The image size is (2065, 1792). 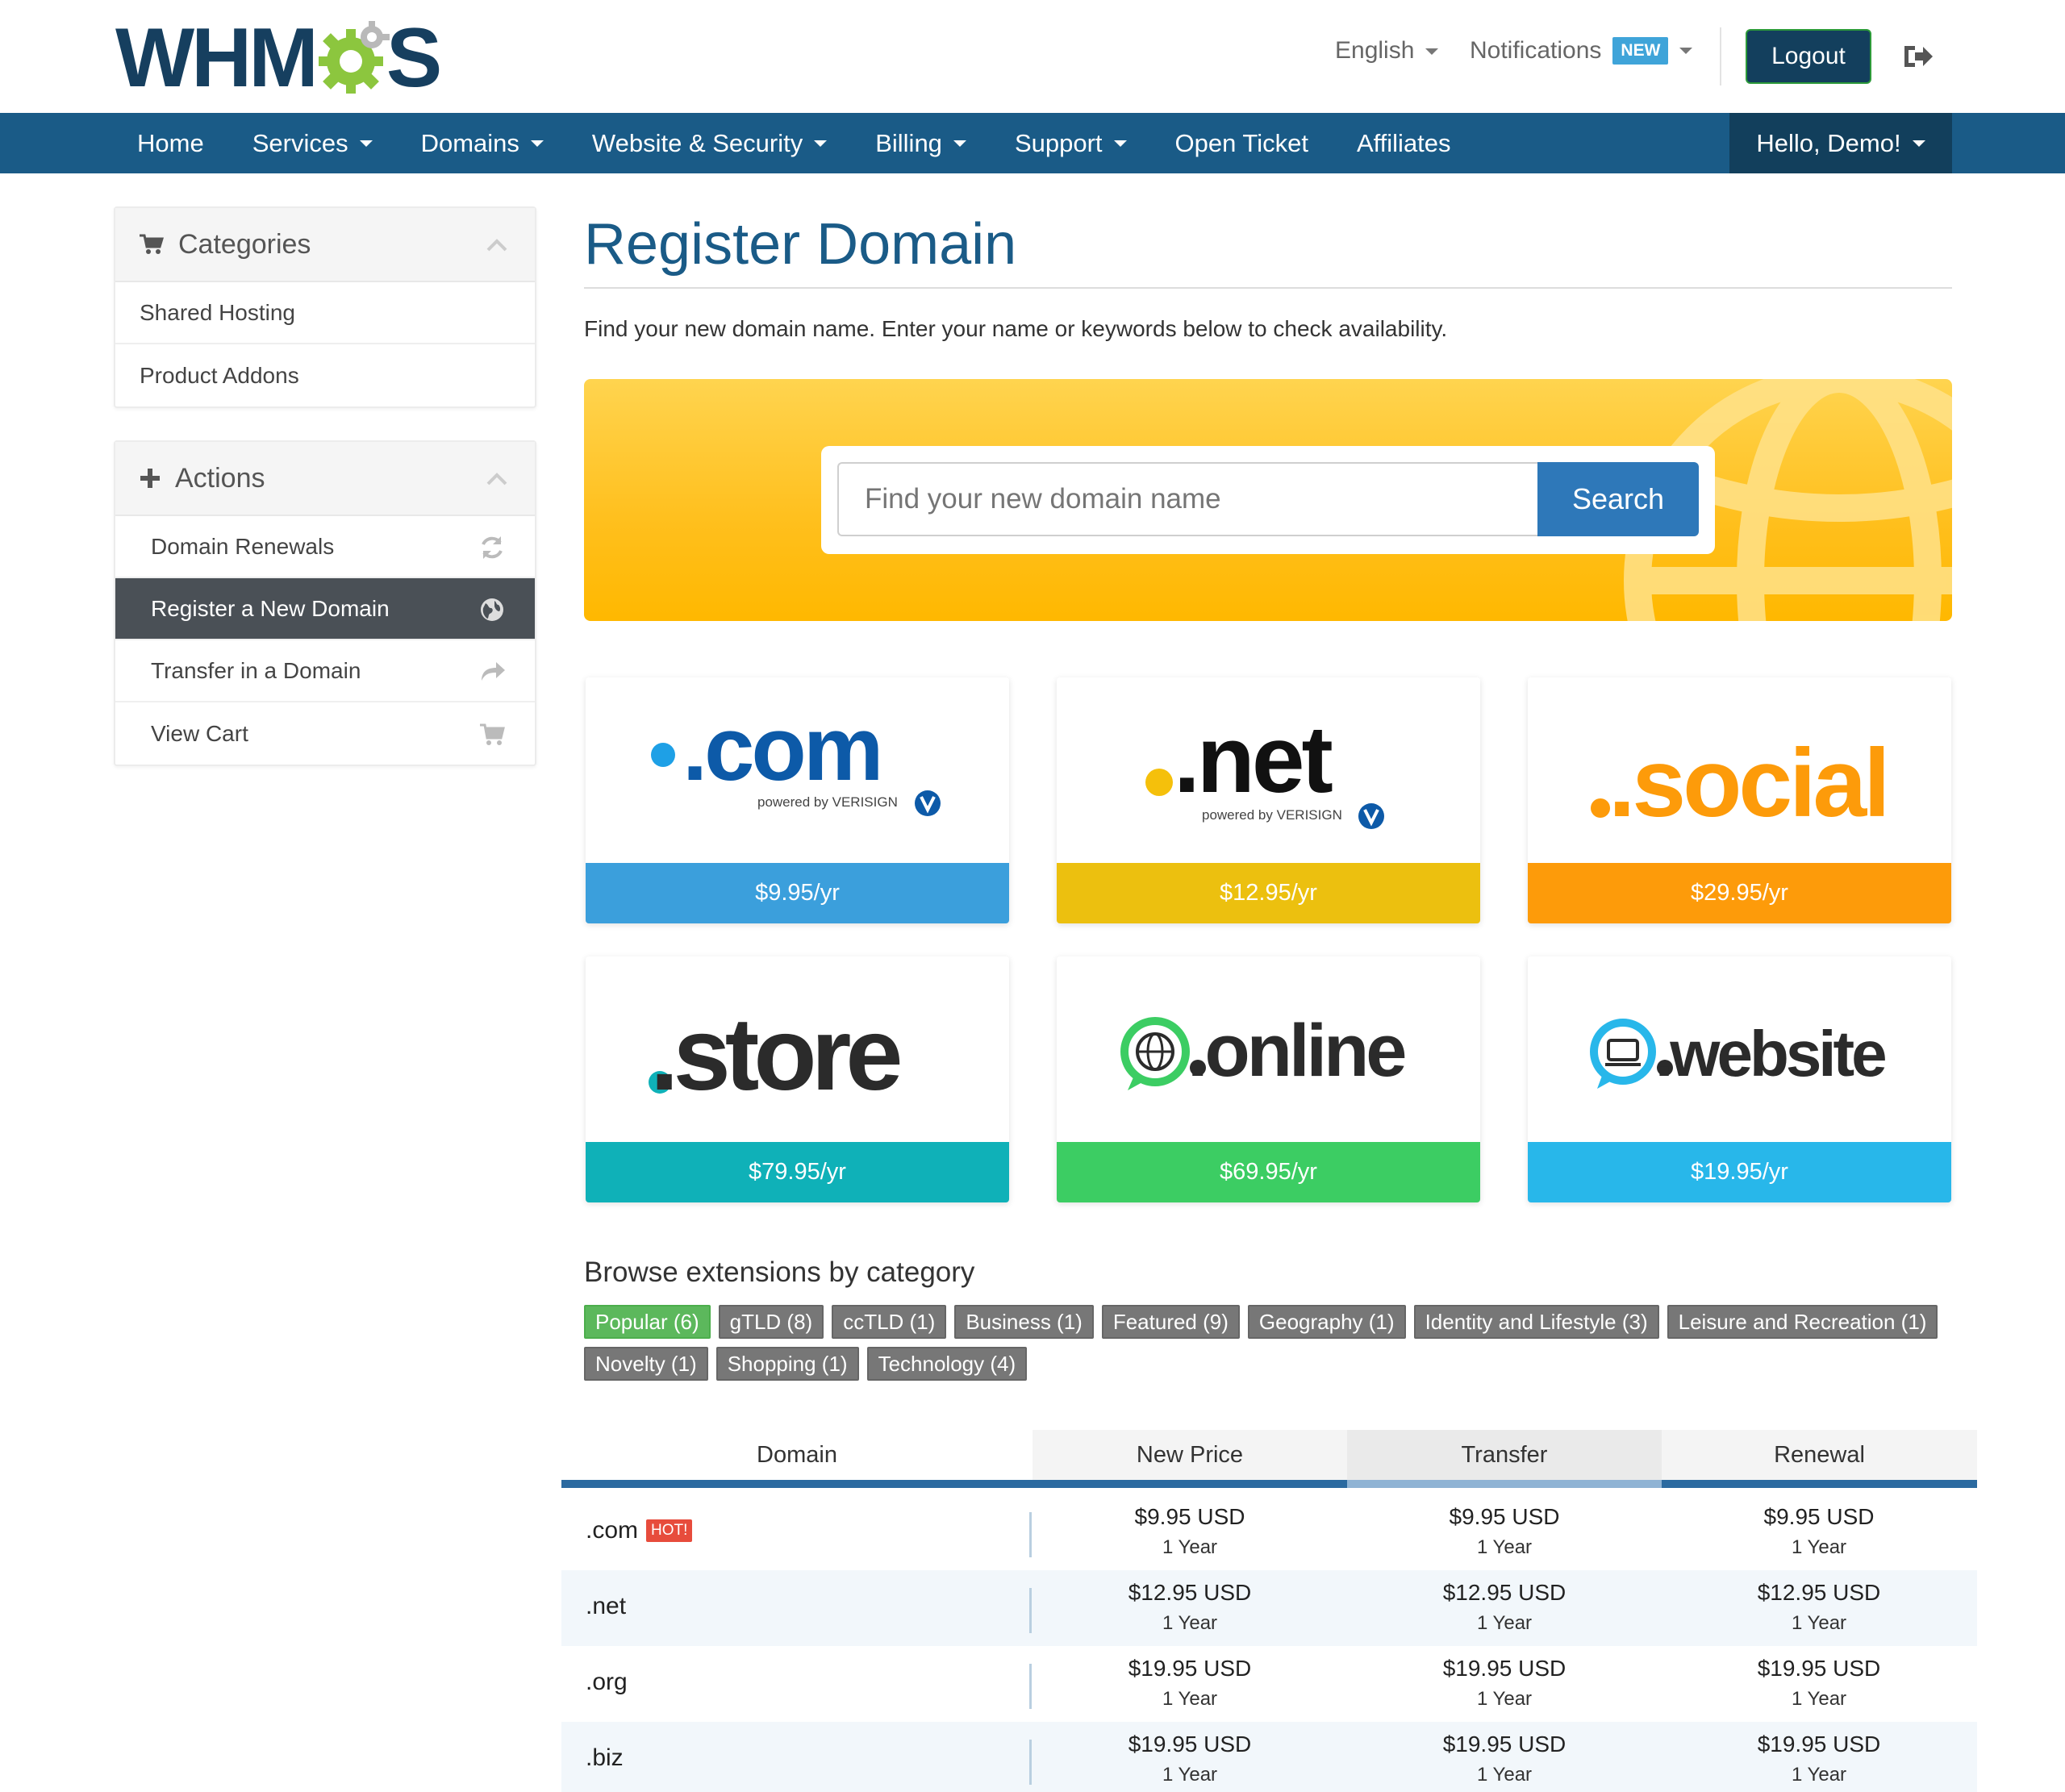 What do you see at coordinates (325, 547) in the screenshot?
I see `sidebar-item-domain-renewals: Domain Renewals` at bounding box center [325, 547].